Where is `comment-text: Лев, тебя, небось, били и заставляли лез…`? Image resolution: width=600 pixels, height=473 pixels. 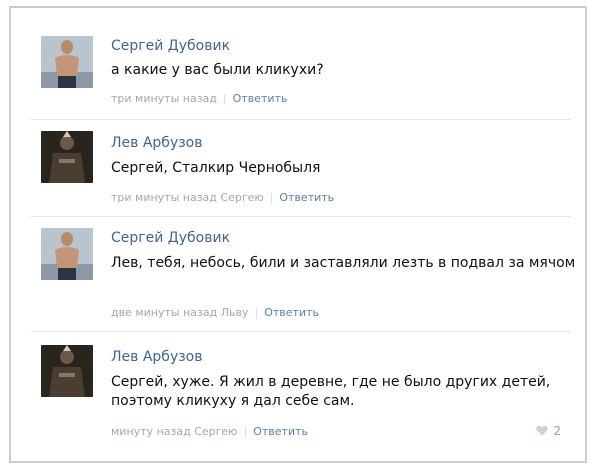
comment-text: Лев, тебя, небось, били и заставляли лез… is located at coordinates (343, 263).